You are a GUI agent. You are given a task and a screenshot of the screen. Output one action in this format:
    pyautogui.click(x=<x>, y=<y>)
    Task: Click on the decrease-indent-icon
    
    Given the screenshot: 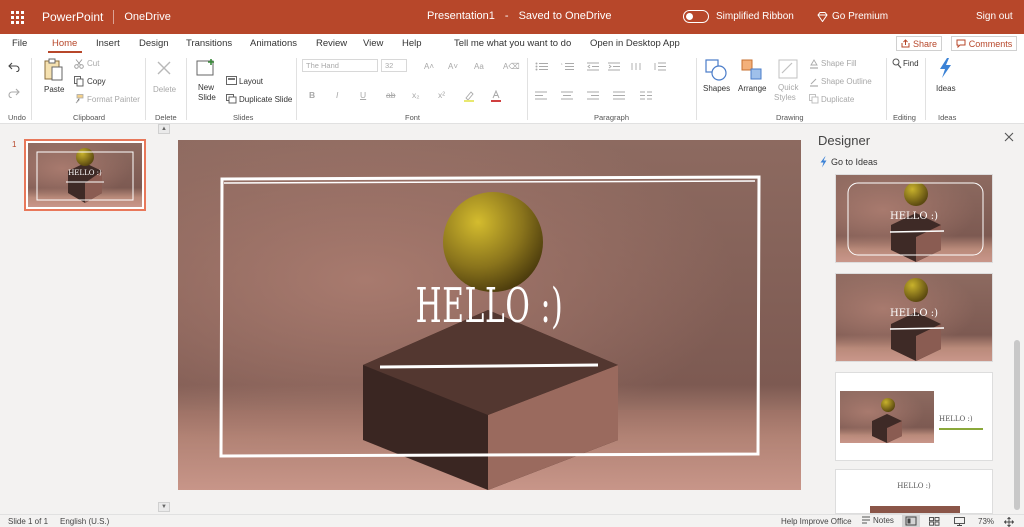 What is the action you would take?
    pyautogui.click(x=593, y=66)
    